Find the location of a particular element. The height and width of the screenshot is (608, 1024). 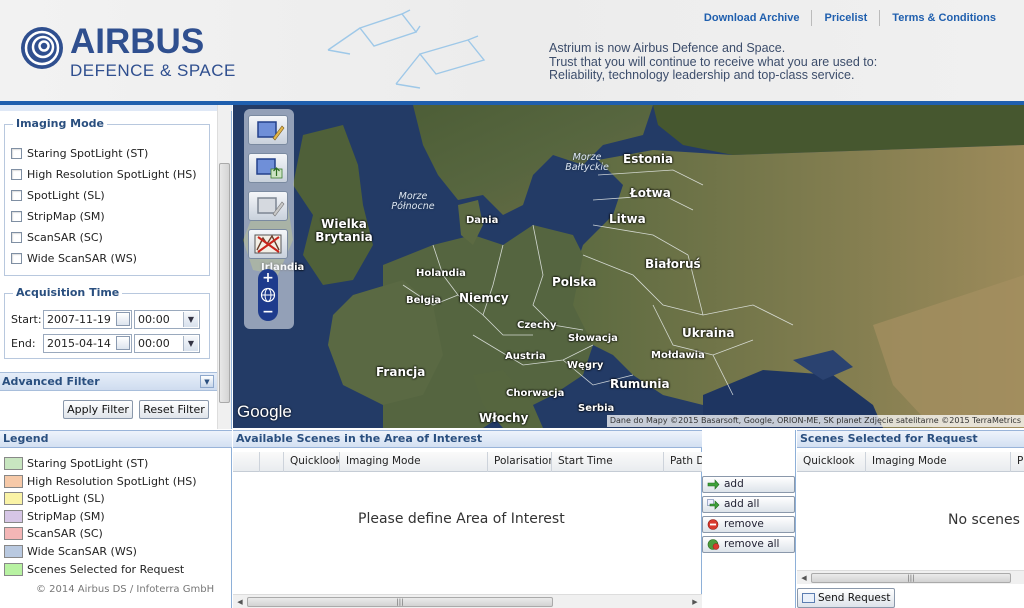

imaging-mode-option-hs: High Resolution SpotLight (HS) is located at coordinates (104, 174).